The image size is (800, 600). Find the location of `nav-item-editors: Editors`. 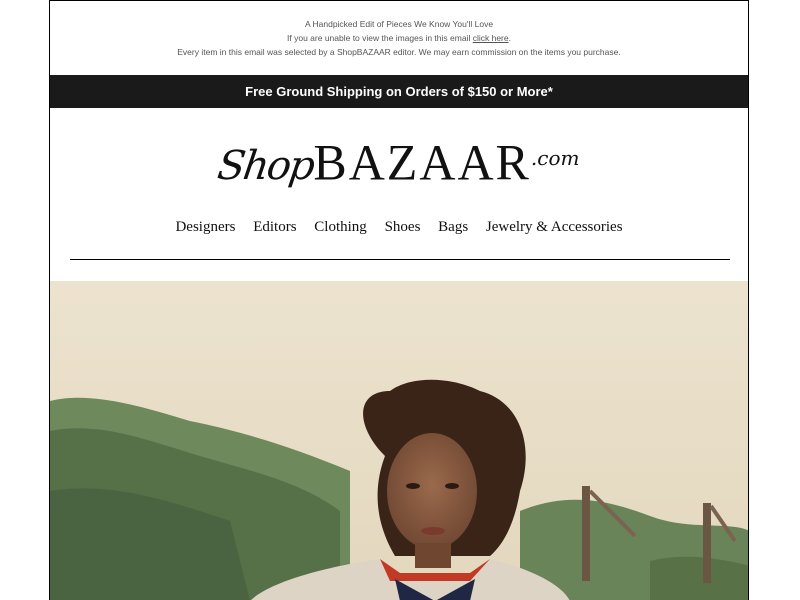

nav-item-editors: Editors is located at coordinates (274, 227).